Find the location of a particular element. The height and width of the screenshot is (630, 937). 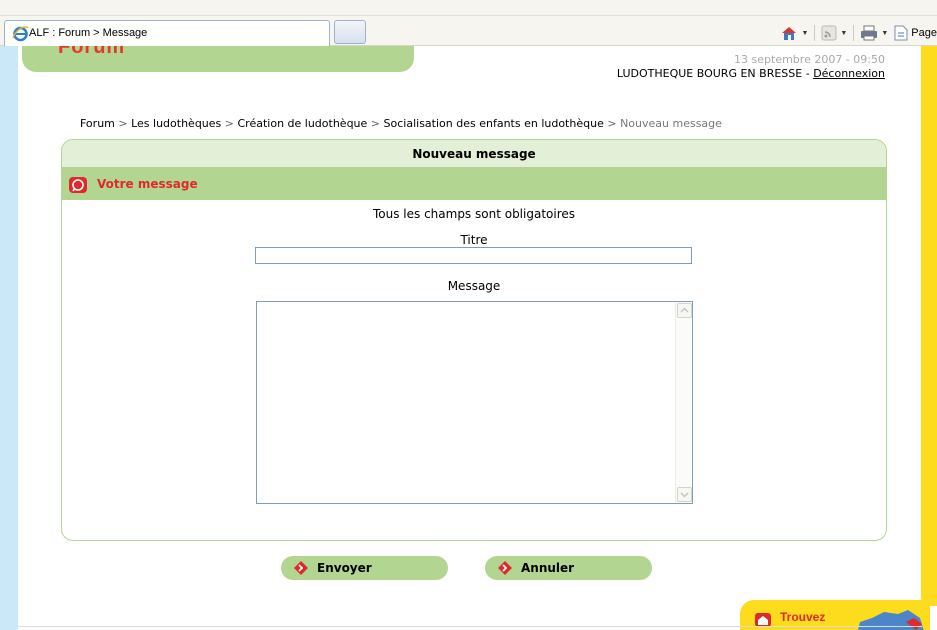

logout-link: Déconnexion is located at coordinates (849, 73).